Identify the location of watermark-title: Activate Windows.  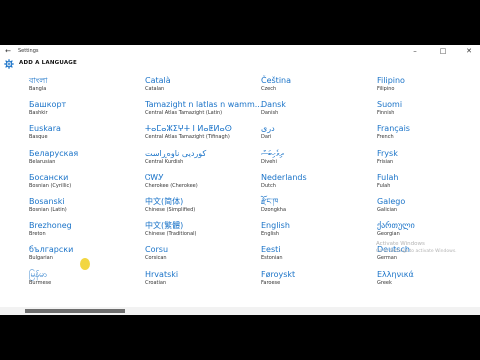
(400, 244).